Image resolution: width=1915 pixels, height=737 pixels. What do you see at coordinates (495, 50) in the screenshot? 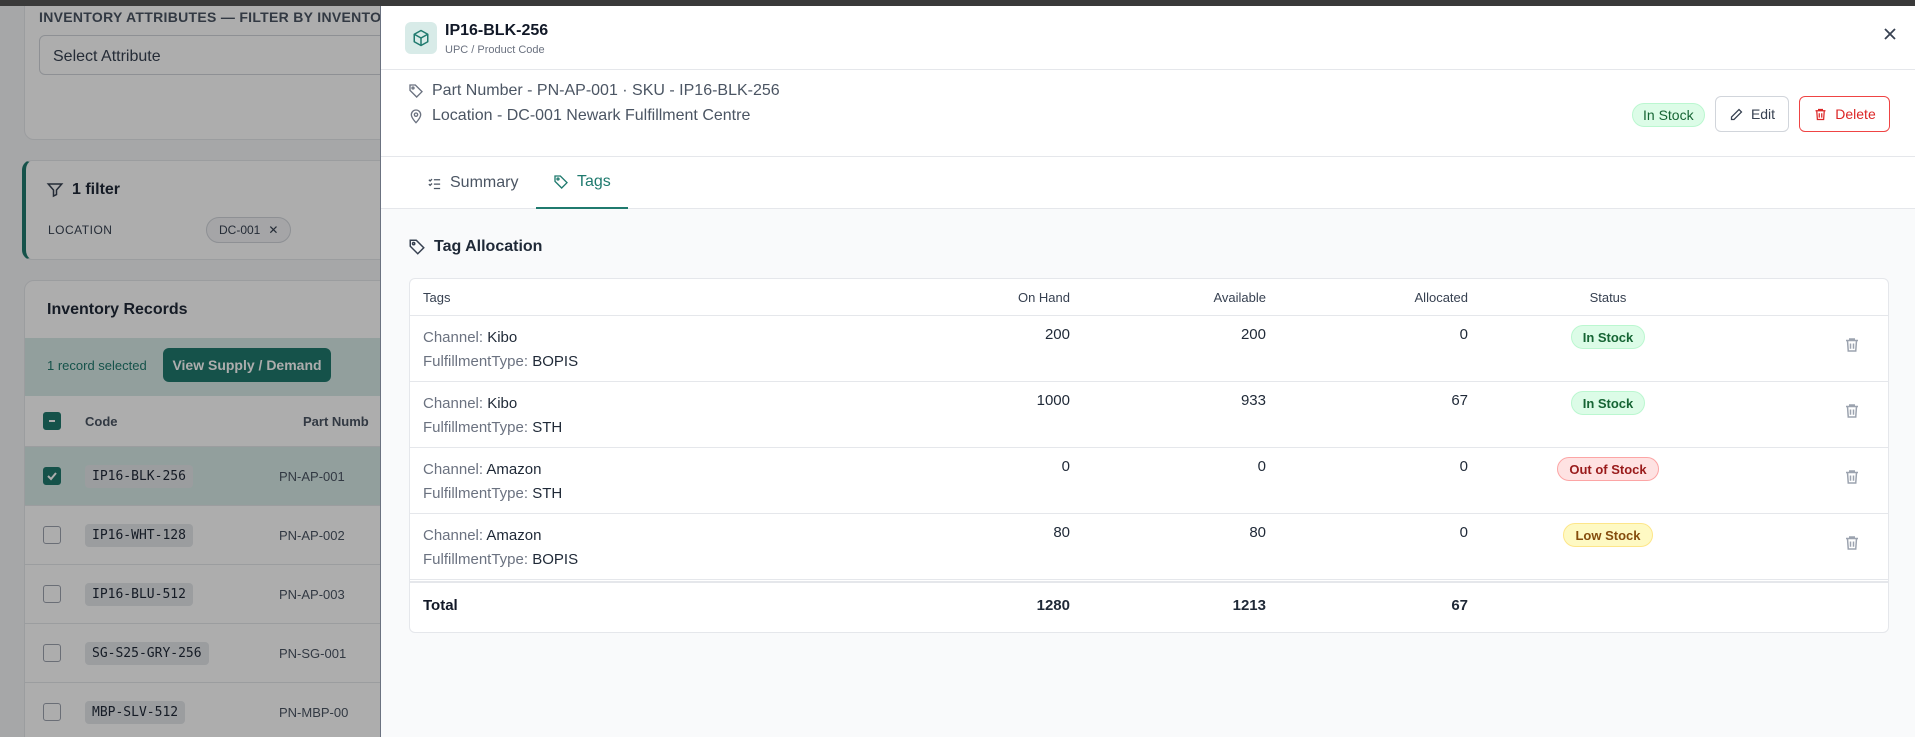
I see `drawer-subtitle: UPC / Product Code` at bounding box center [495, 50].